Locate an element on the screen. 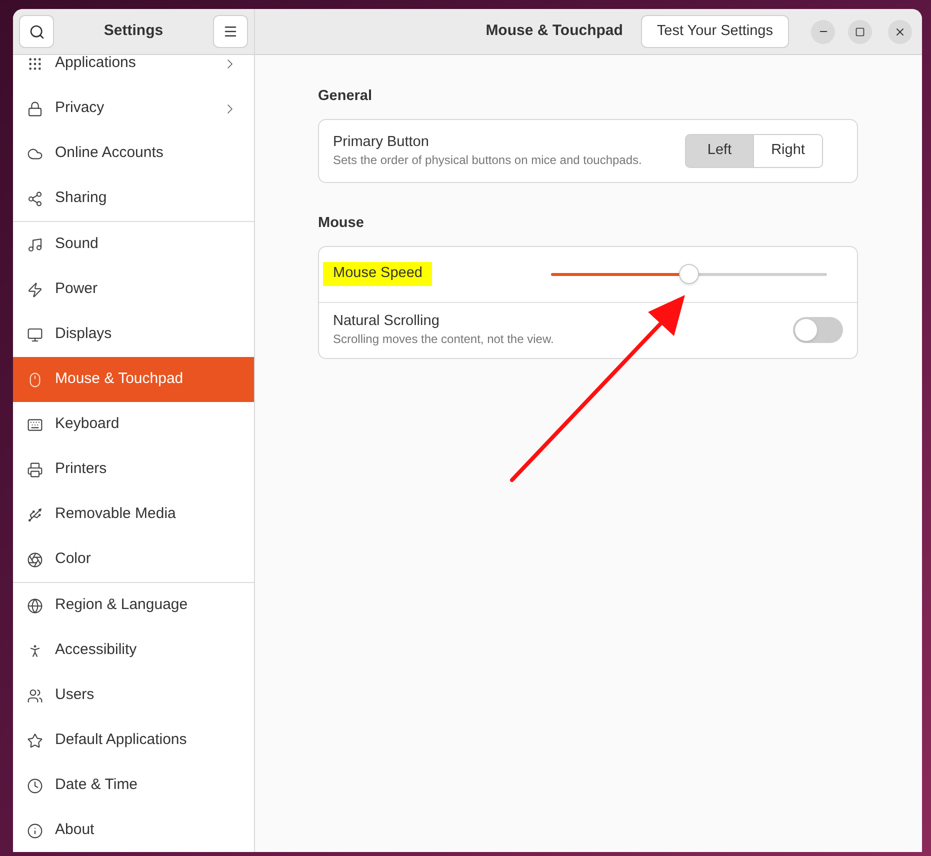  setting-label: Natural Scrolling is located at coordinates (386, 321).